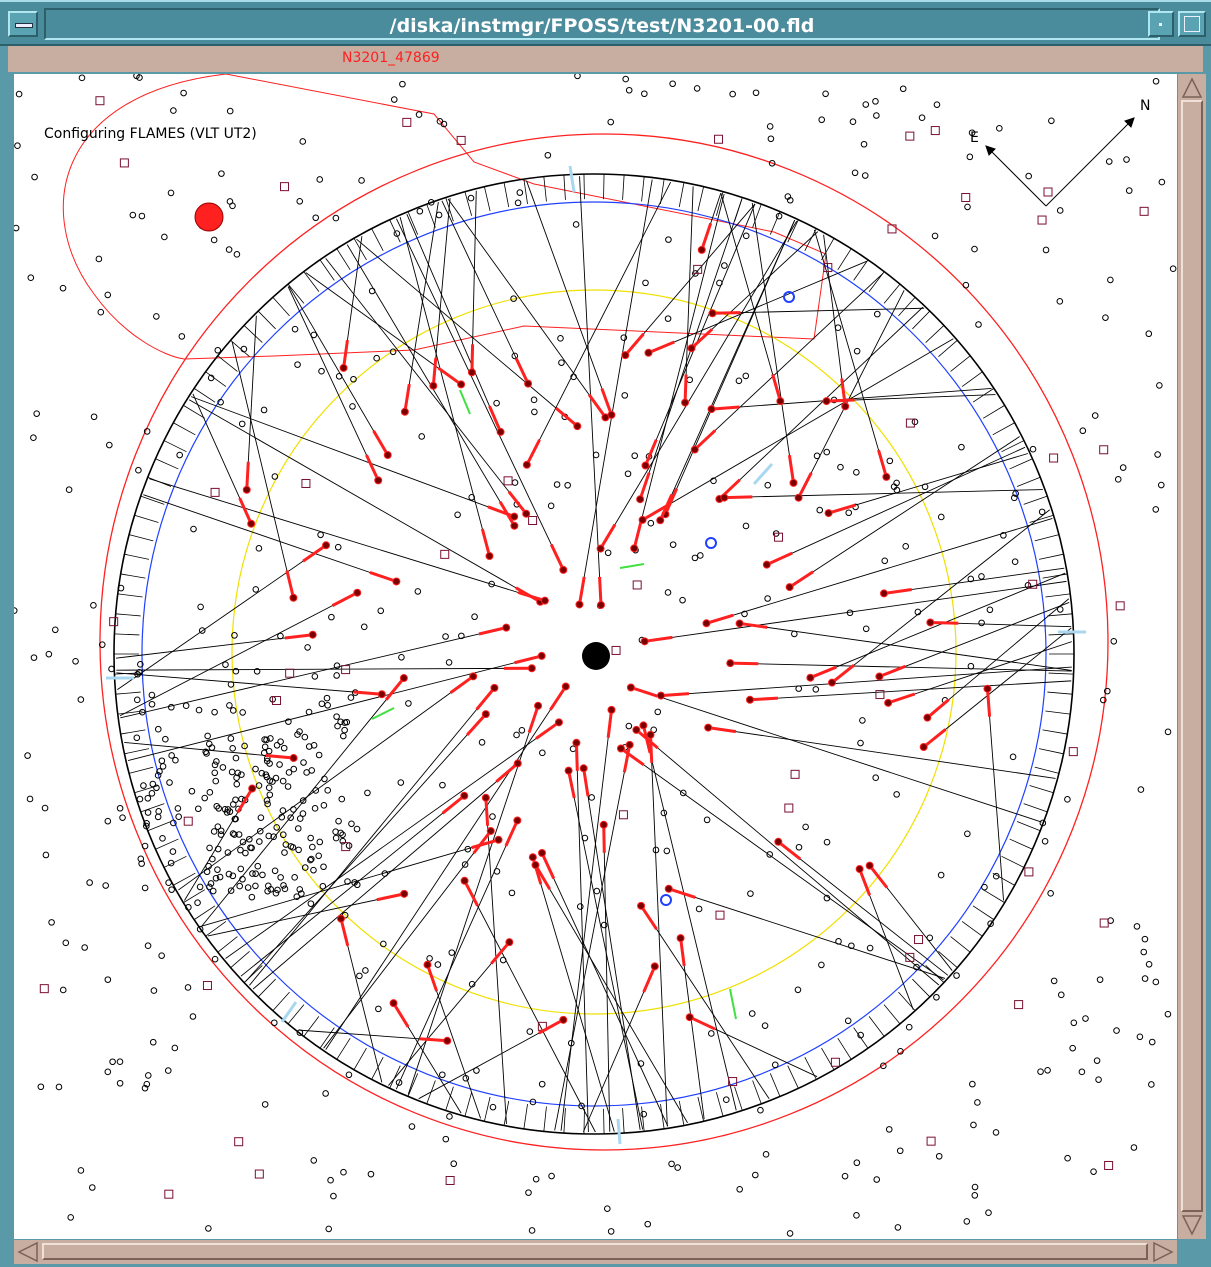  Describe the element at coordinates (1192, 24) in the screenshot. I see `maximize-icon` at that location.